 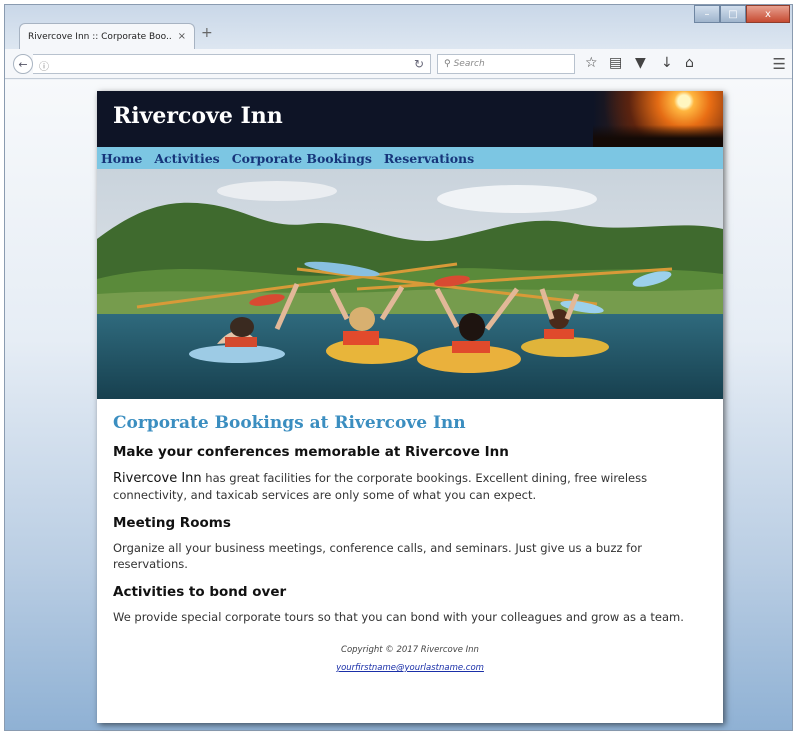 What do you see at coordinates (186, 158) in the screenshot?
I see `nav-link-activities: Activities` at bounding box center [186, 158].